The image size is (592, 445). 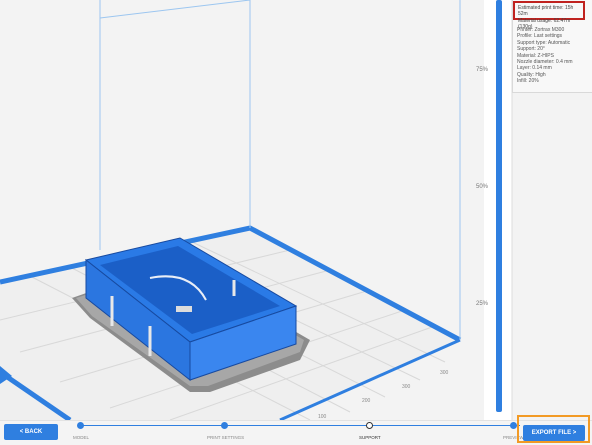 I want to click on export-file-button: EXPORT FILE >, so click(x=554, y=433).